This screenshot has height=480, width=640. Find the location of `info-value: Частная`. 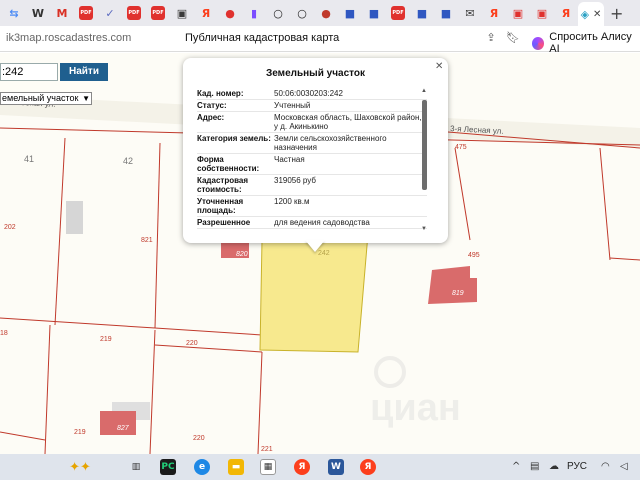

info-value: Частная is located at coordinates (289, 159).